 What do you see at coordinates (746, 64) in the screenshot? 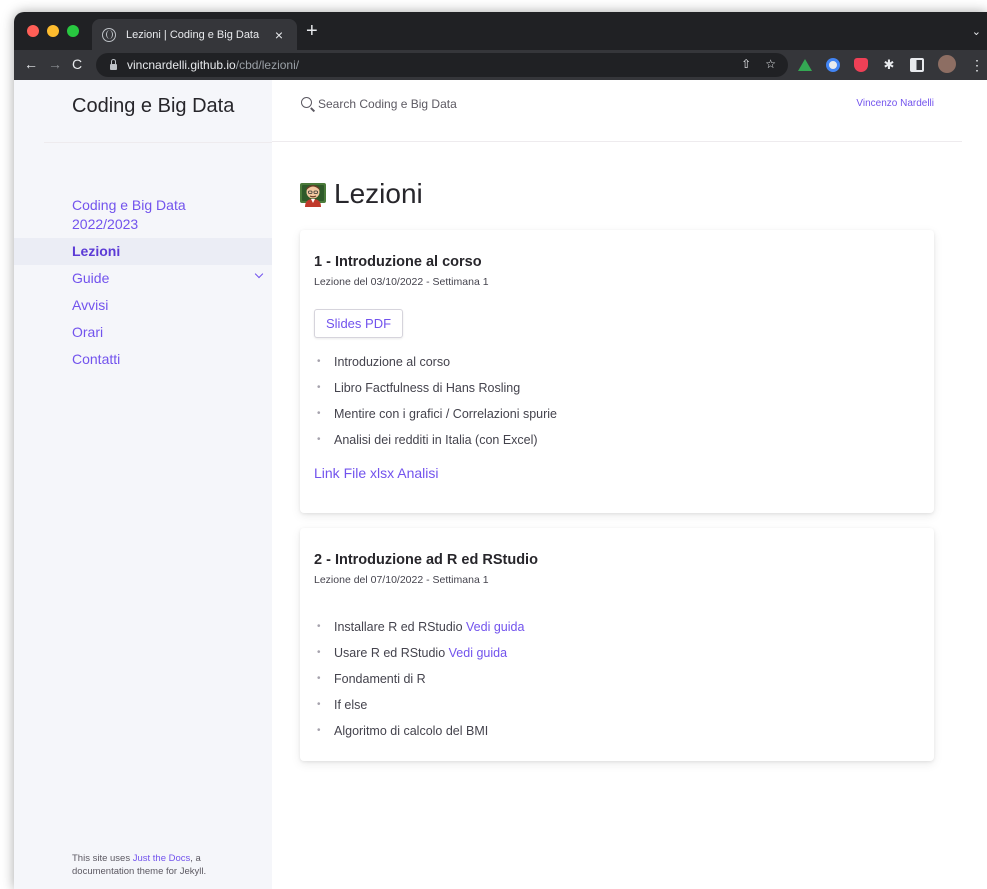
I see `share-icon: ⇧` at bounding box center [746, 64].